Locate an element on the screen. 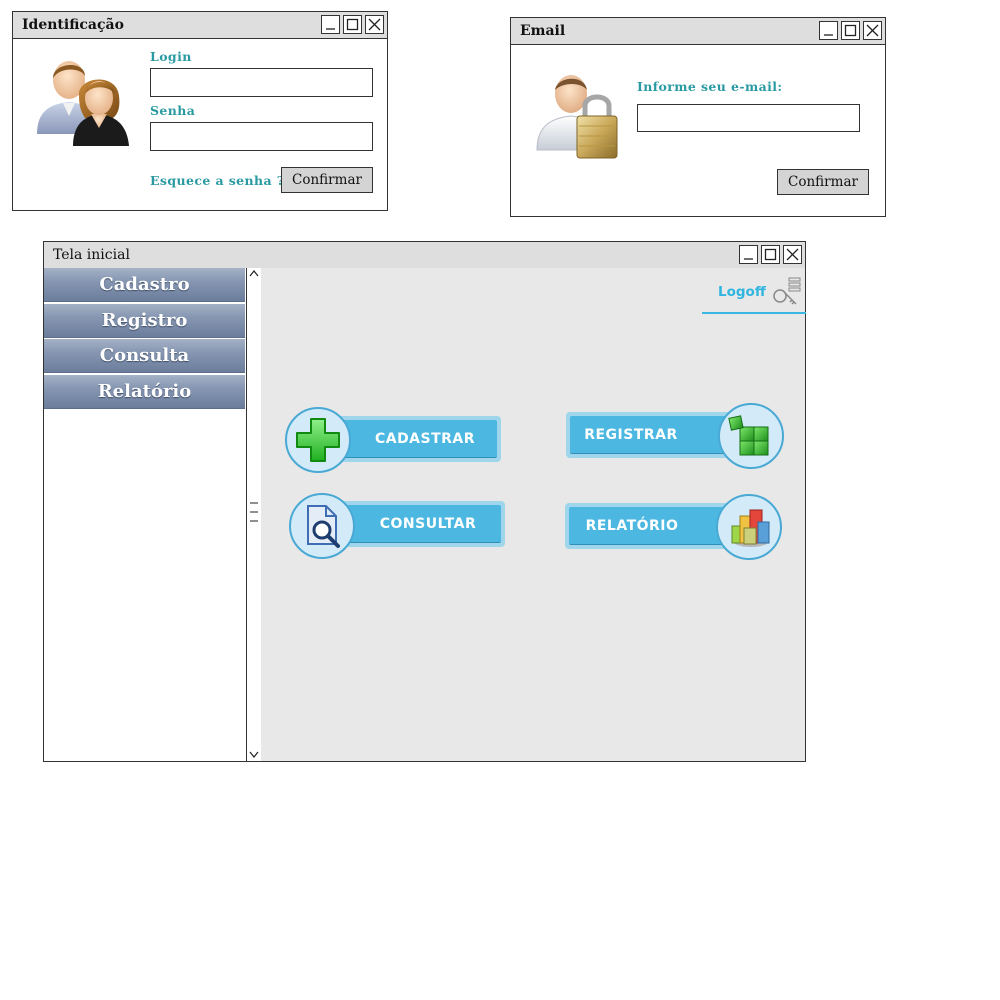  registrar-label: REGISTRAR is located at coordinates (631, 435).